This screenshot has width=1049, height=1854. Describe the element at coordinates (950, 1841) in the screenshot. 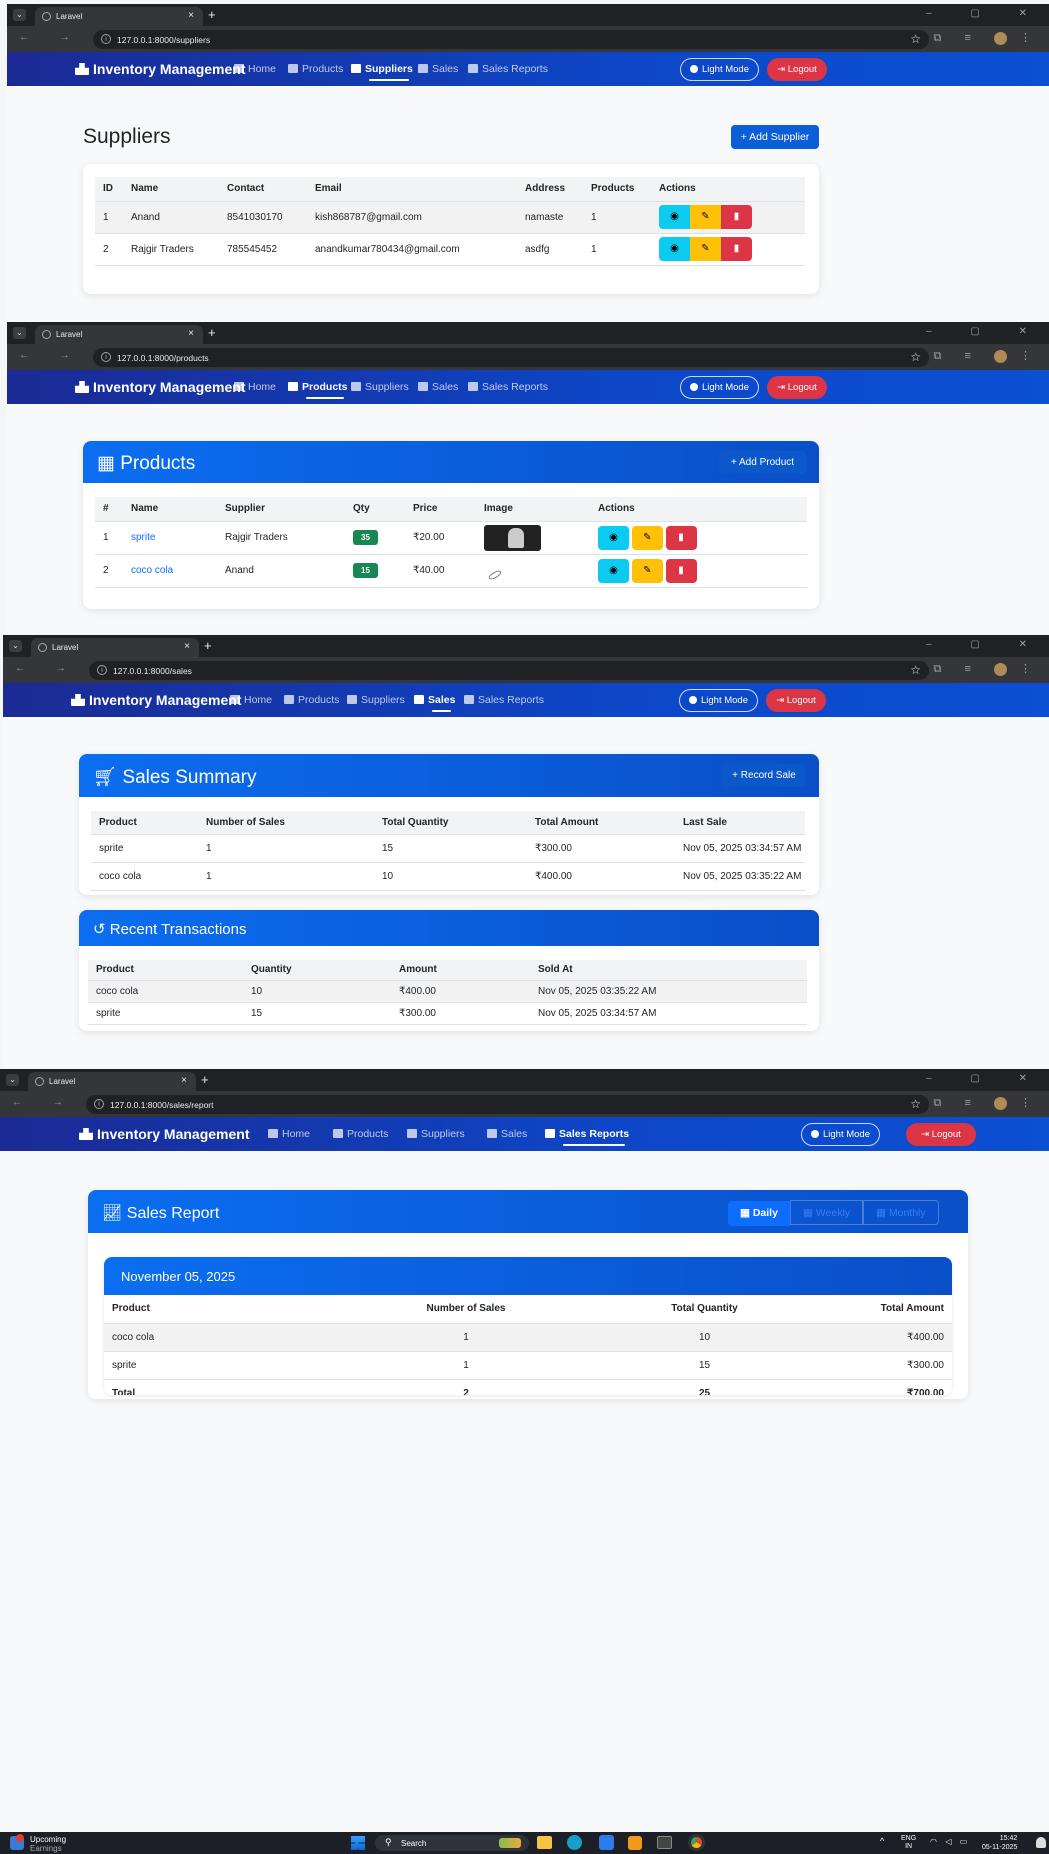

I see `wifi-volume-battery-icons: ◠ ◁ ▭` at that location.